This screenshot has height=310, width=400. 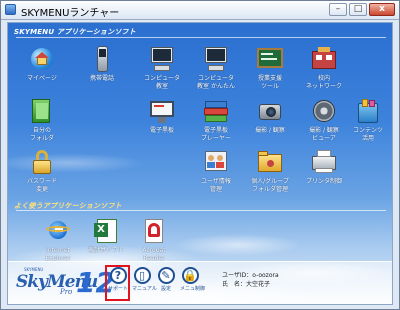 What do you see at coordinates (324, 59) in the screenshot?
I see `network-icon` at bounding box center [324, 59].